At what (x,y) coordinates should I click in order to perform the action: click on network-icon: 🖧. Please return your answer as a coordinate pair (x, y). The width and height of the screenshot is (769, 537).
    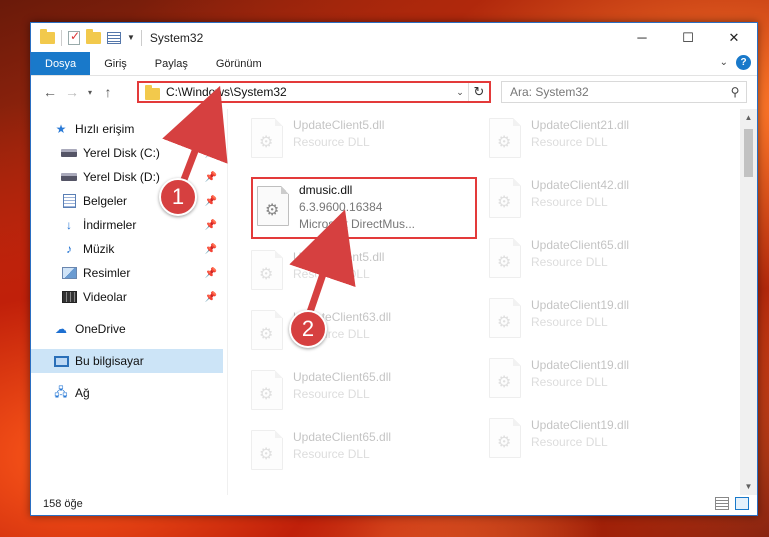
    Looking at the image, I should click on (61, 391).